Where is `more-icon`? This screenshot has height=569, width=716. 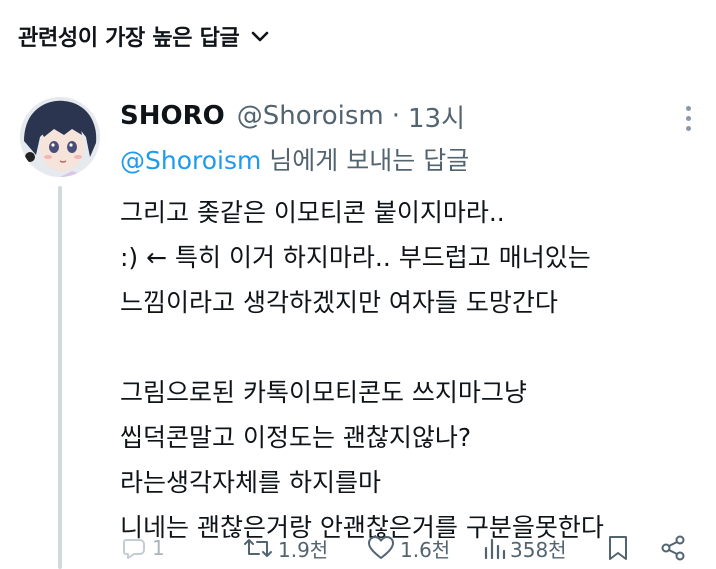
more-icon is located at coordinates (688, 117).